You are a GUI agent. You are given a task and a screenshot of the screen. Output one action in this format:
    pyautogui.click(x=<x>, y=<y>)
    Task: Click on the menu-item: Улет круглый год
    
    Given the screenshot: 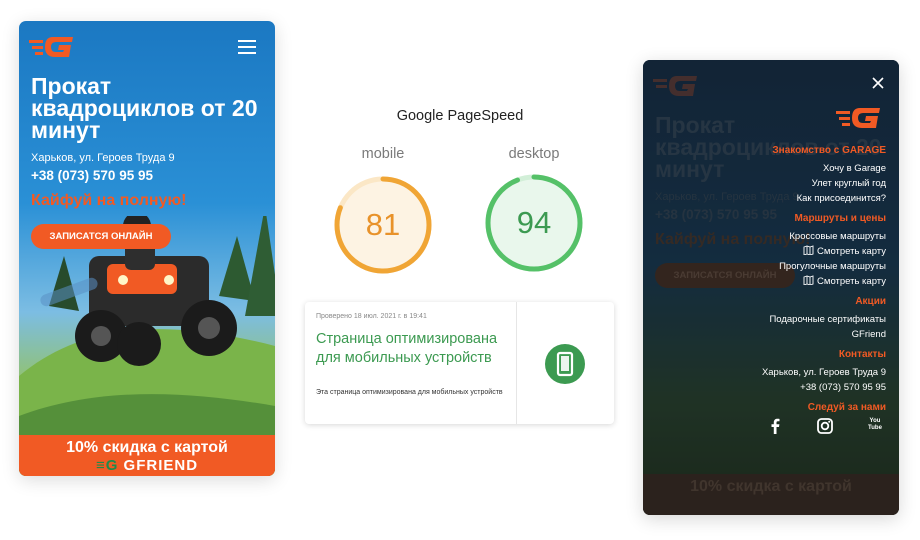 What is the action you would take?
    pyautogui.click(x=776, y=183)
    